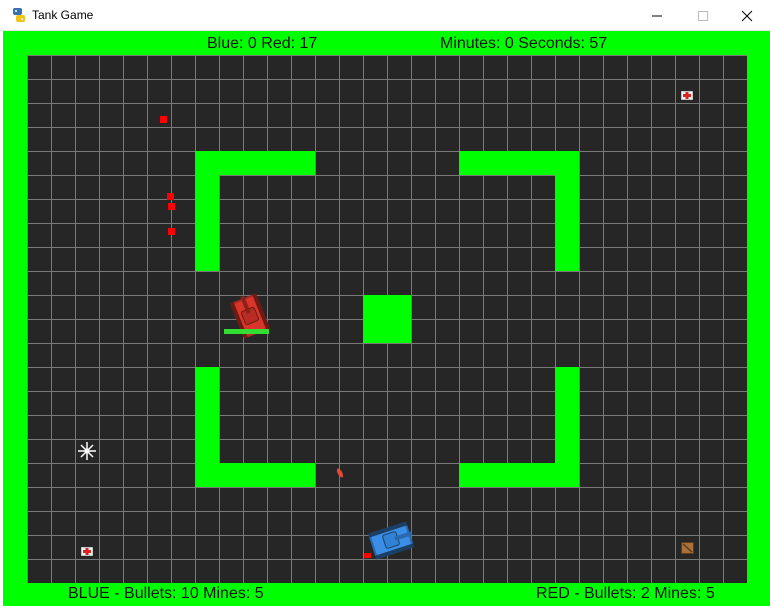 The height and width of the screenshot is (606, 770). Describe the element at coordinates (246, 331) in the screenshot. I see `red-tank-health-bar` at that location.